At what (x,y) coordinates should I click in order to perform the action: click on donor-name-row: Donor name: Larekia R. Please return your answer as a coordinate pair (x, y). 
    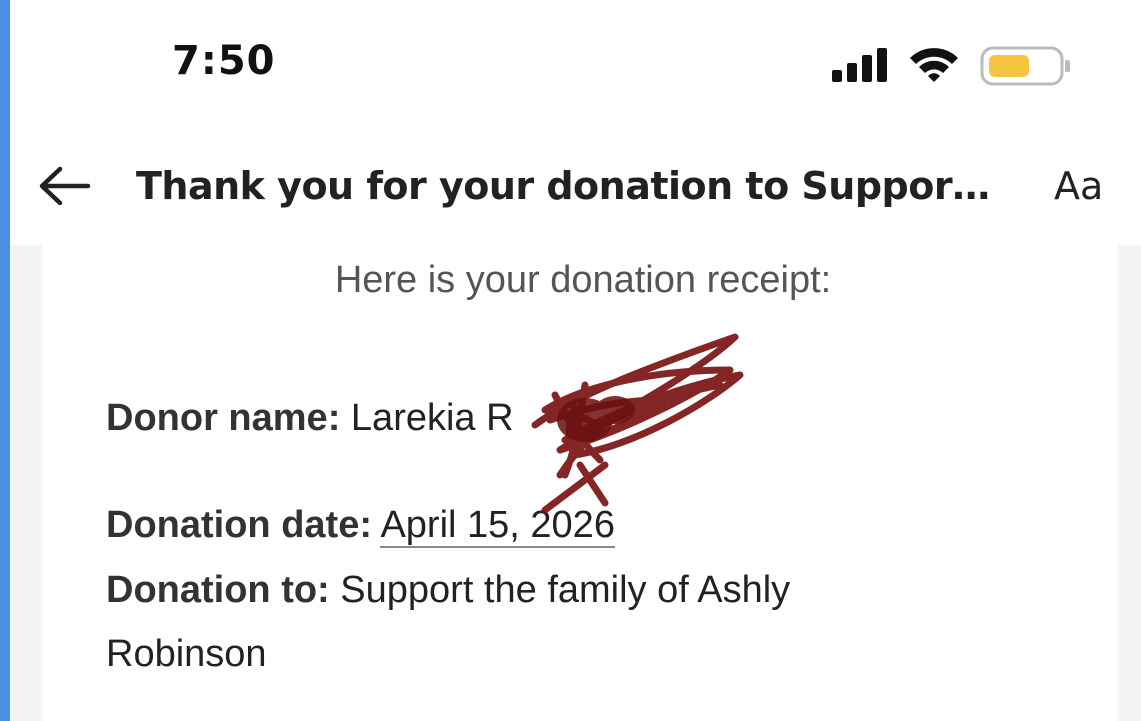
    Looking at the image, I should click on (310, 418).